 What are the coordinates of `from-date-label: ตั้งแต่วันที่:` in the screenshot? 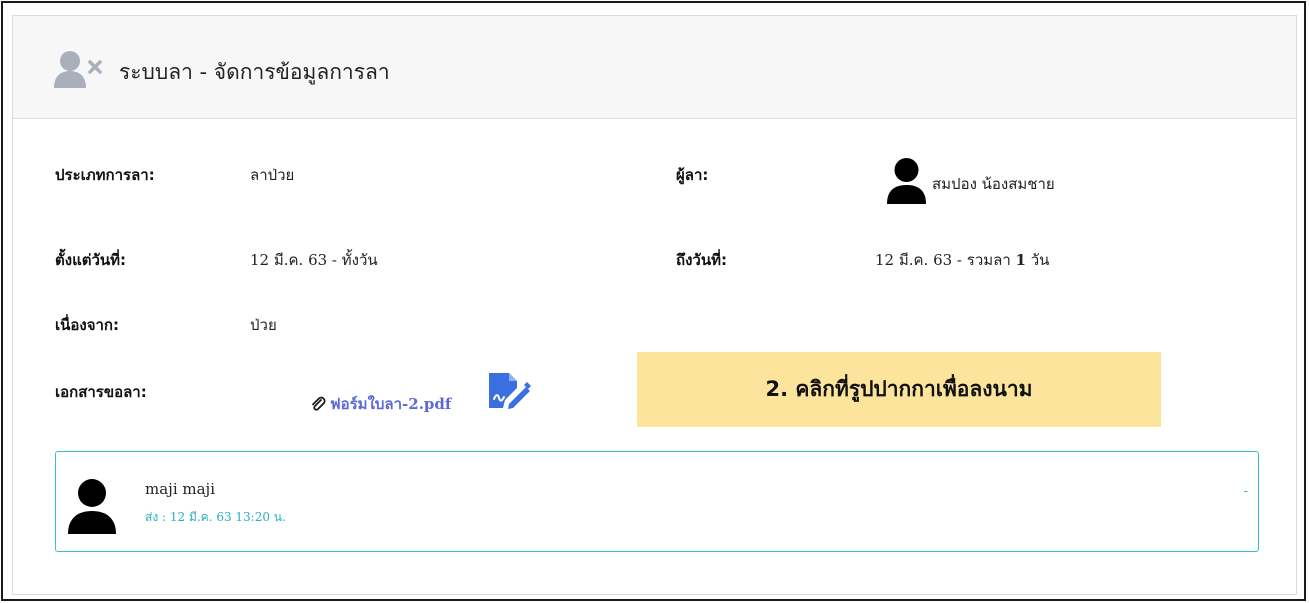 It's located at (91, 260).